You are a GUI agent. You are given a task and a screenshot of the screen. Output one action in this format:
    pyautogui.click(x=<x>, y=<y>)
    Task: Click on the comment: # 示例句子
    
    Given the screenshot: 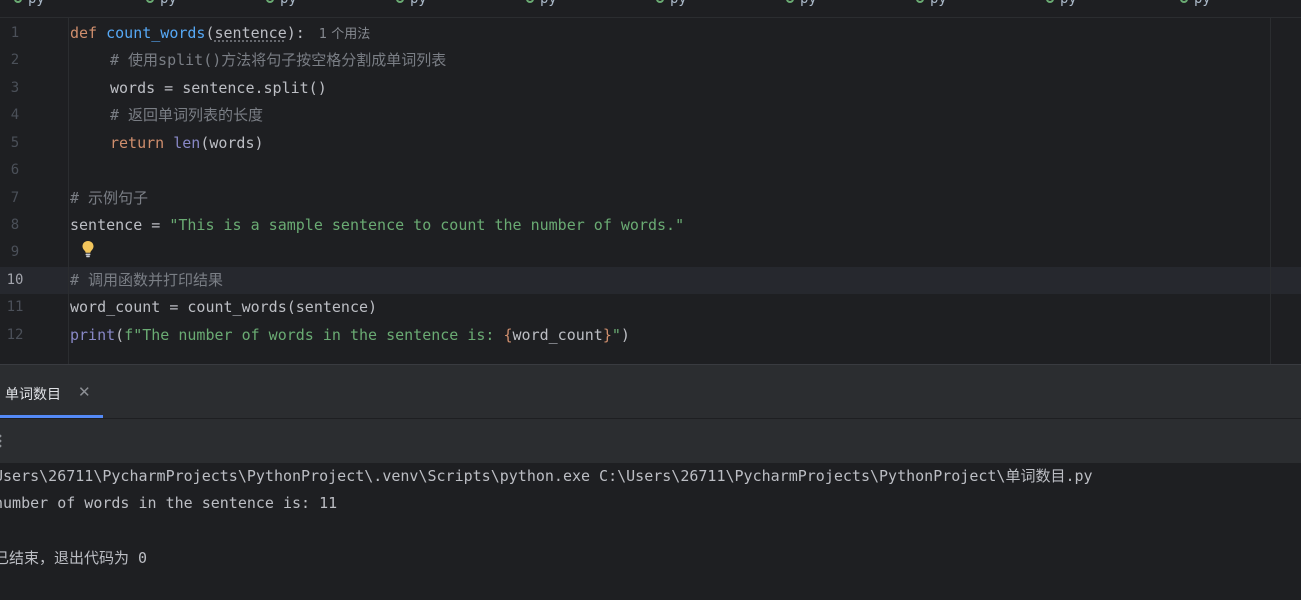 What is the action you would take?
    pyautogui.click(x=109, y=198)
    